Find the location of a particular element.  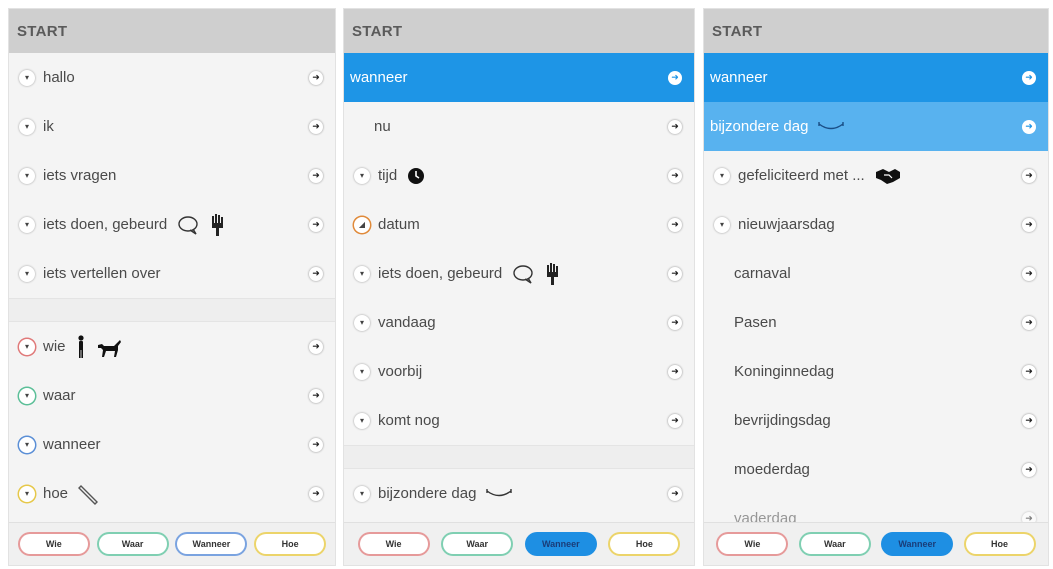

list-item: ▾ komt nog ➜ is located at coordinates (519, 420).